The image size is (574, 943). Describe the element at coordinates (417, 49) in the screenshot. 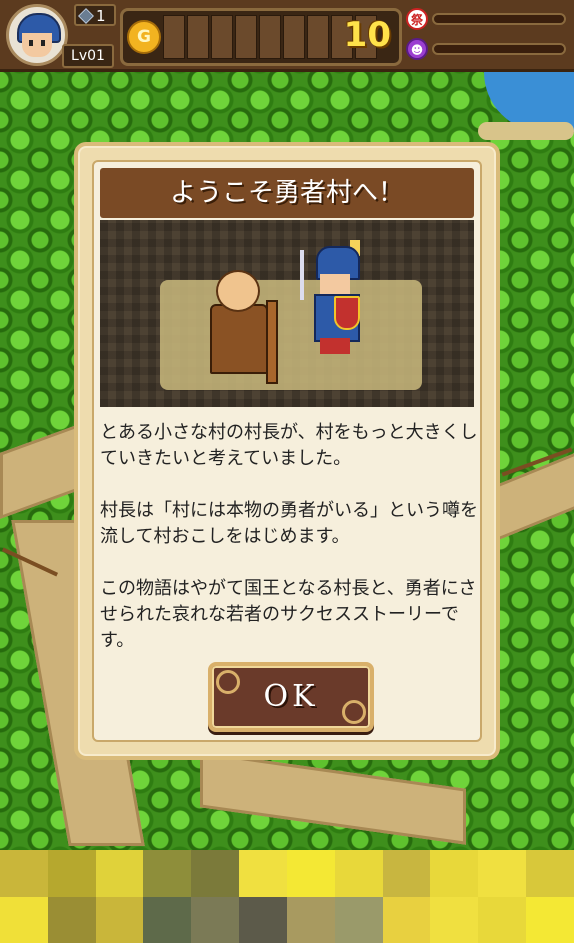

I see `demon-icon: ☻` at that location.